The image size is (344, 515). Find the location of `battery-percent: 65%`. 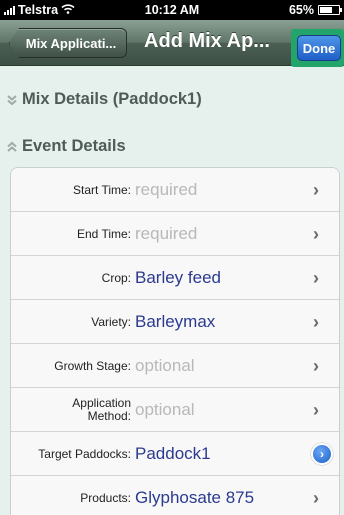

battery-percent: 65% is located at coordinates (301, 10).